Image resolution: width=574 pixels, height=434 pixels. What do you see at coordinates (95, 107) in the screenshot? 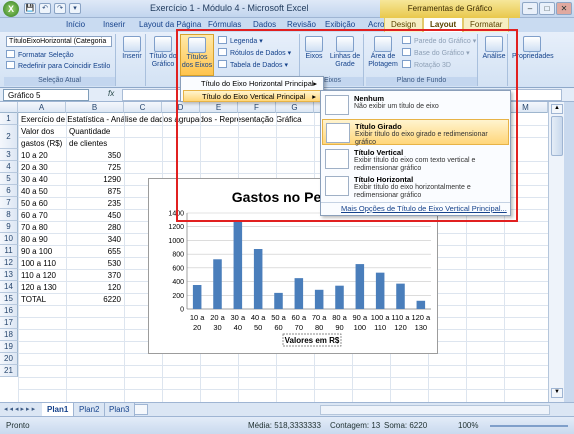
I see `col-header: B` at bounding box center [95, 107].